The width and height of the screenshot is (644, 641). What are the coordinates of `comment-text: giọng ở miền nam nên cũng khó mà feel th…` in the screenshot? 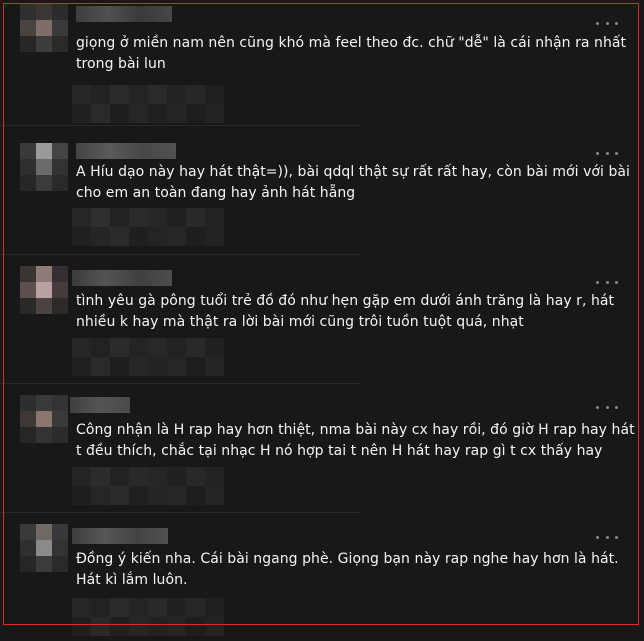 It's located at (351, 53).